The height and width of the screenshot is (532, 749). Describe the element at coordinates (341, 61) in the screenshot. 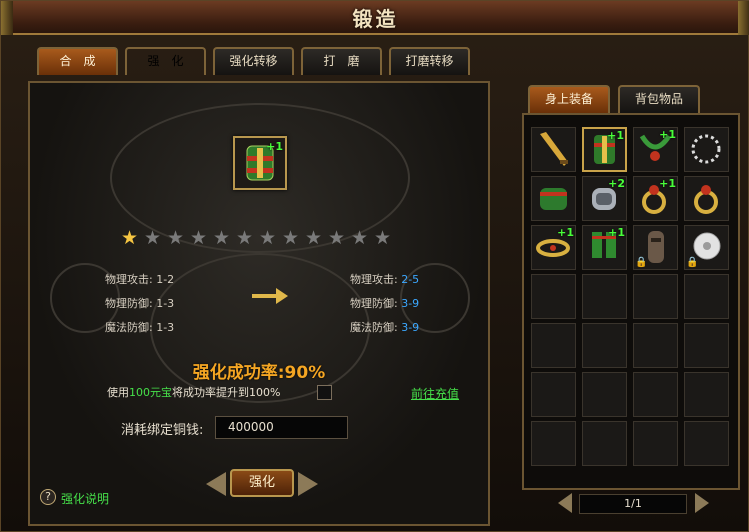

I see `tab-polish: 打 磨` at that location.